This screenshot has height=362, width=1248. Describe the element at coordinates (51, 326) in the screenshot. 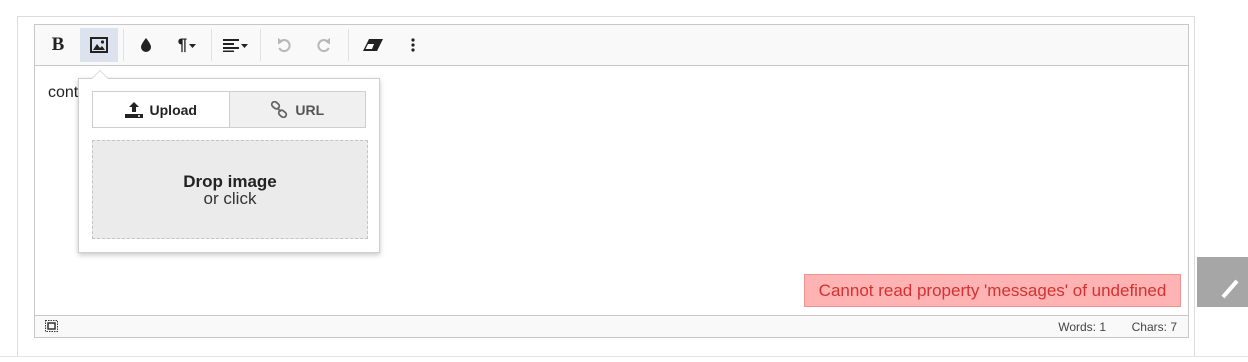

I see `source-view-icon` at that location.